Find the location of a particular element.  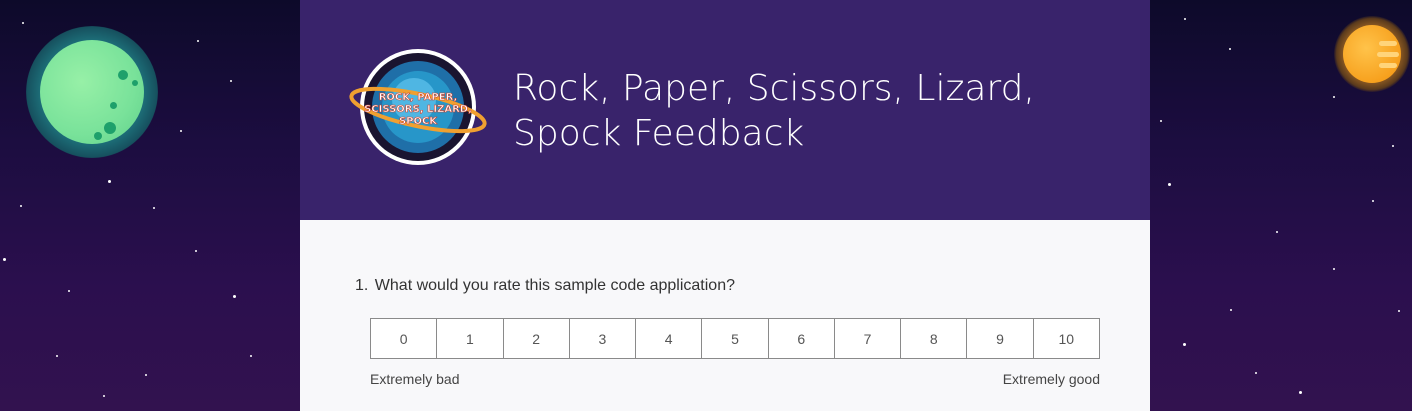

rating-option-8: 8 is located at coordinates (934, 338).